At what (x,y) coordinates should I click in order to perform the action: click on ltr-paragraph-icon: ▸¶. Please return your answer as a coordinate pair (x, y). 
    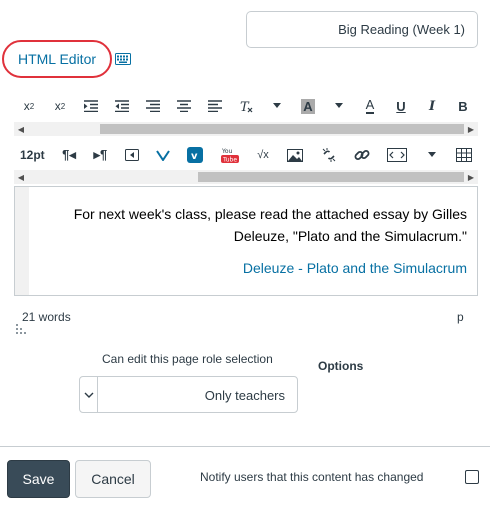
    Looking at the image, I should click on (100, 155).